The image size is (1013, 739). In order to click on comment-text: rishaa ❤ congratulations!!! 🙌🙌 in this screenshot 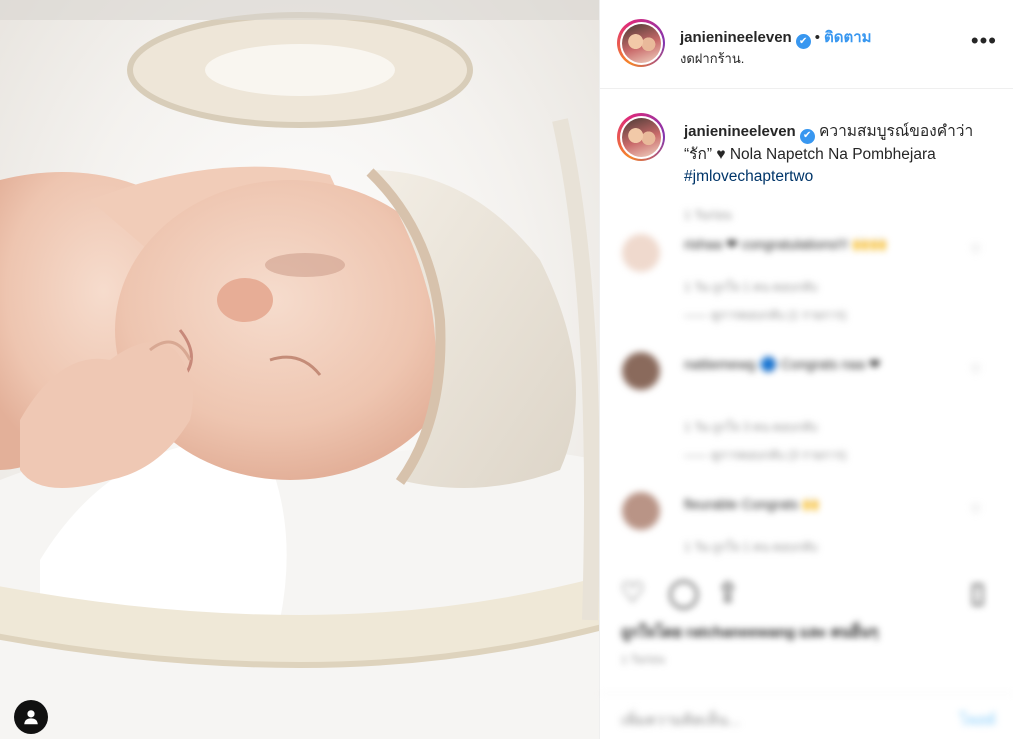, I will do `click(786, 244)`.